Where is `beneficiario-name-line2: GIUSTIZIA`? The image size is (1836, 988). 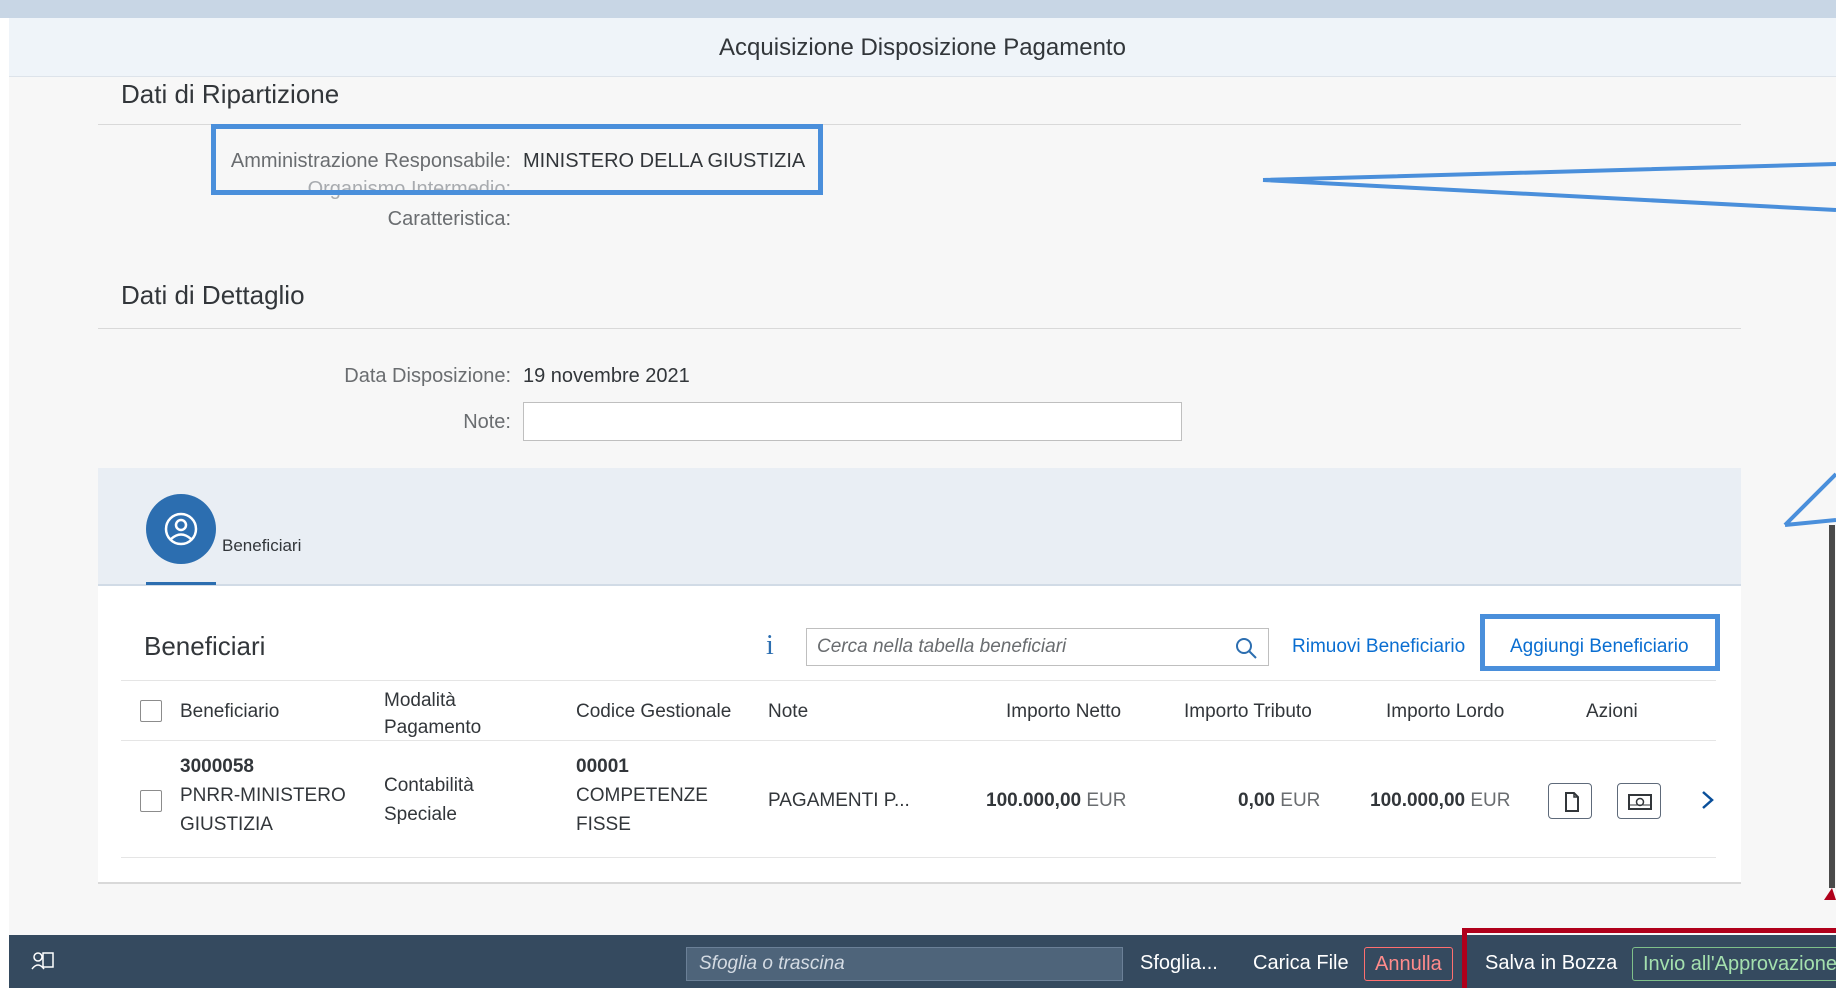
beneficiario-name-line2: GIUSTIZIA is located at coordinates (226, 824).